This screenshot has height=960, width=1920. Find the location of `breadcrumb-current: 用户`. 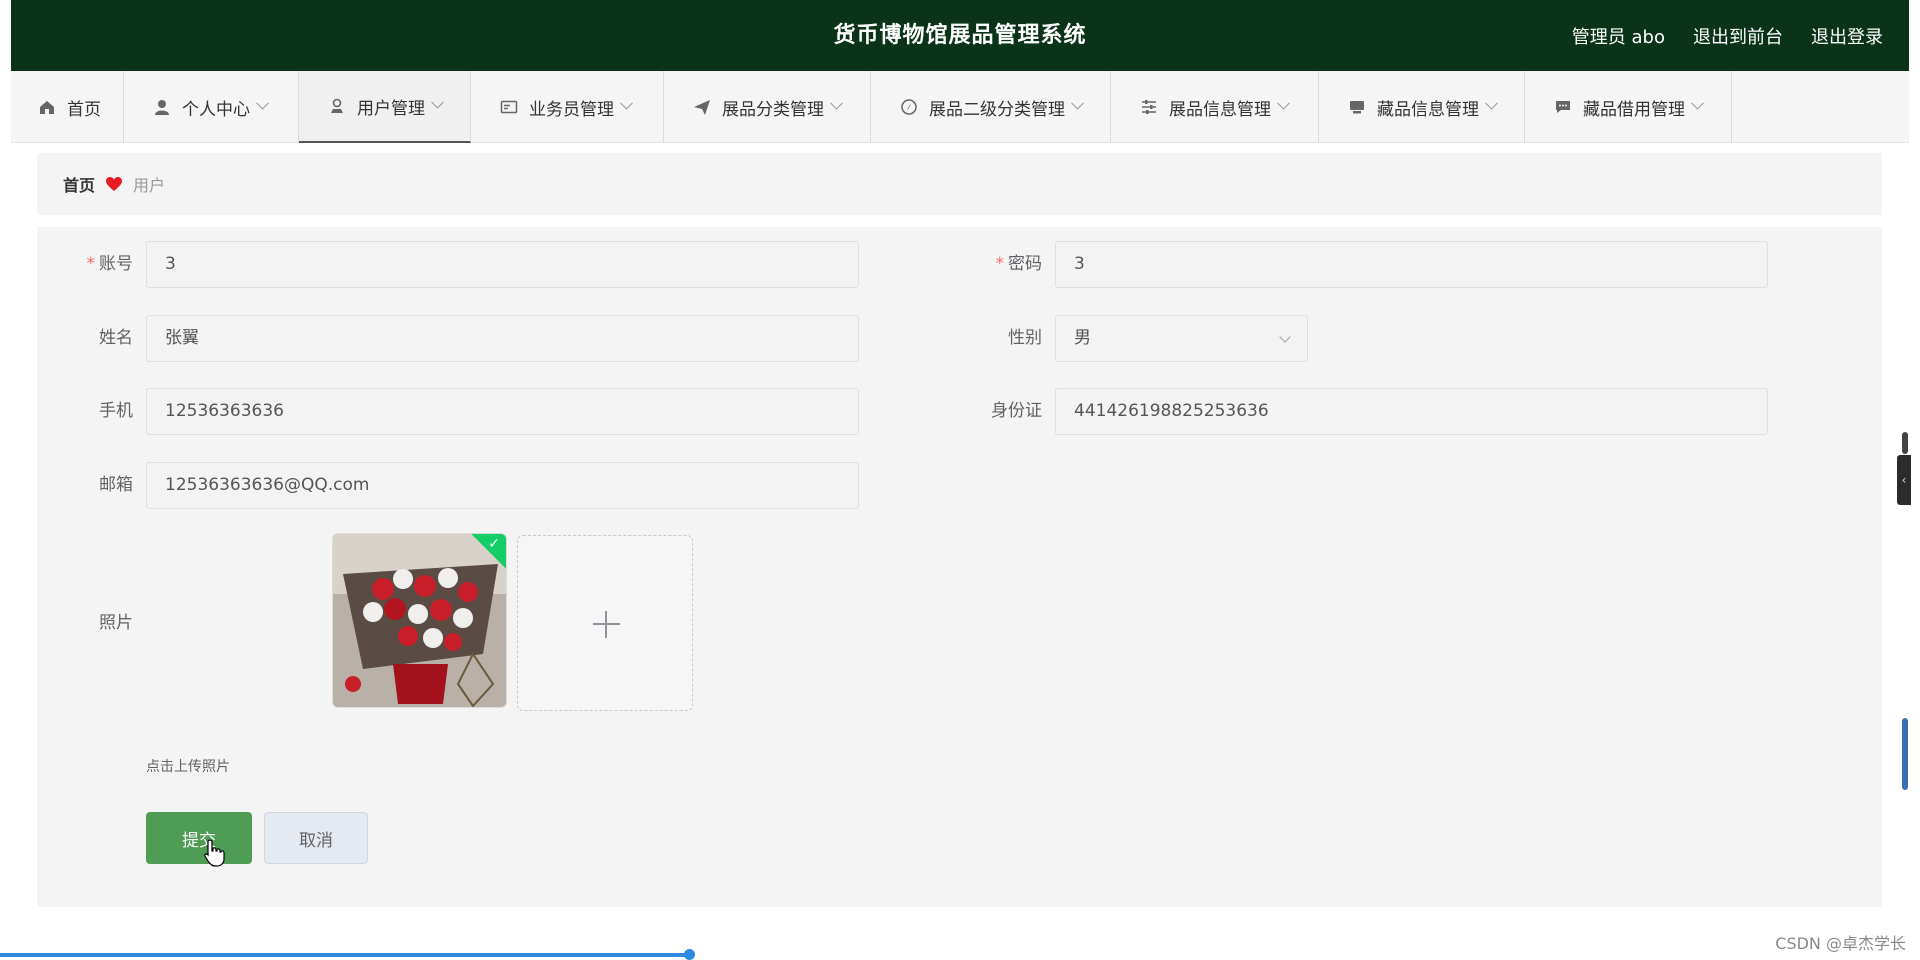

breadcrumb-current: 用户 is located at coordinates (149, 185).